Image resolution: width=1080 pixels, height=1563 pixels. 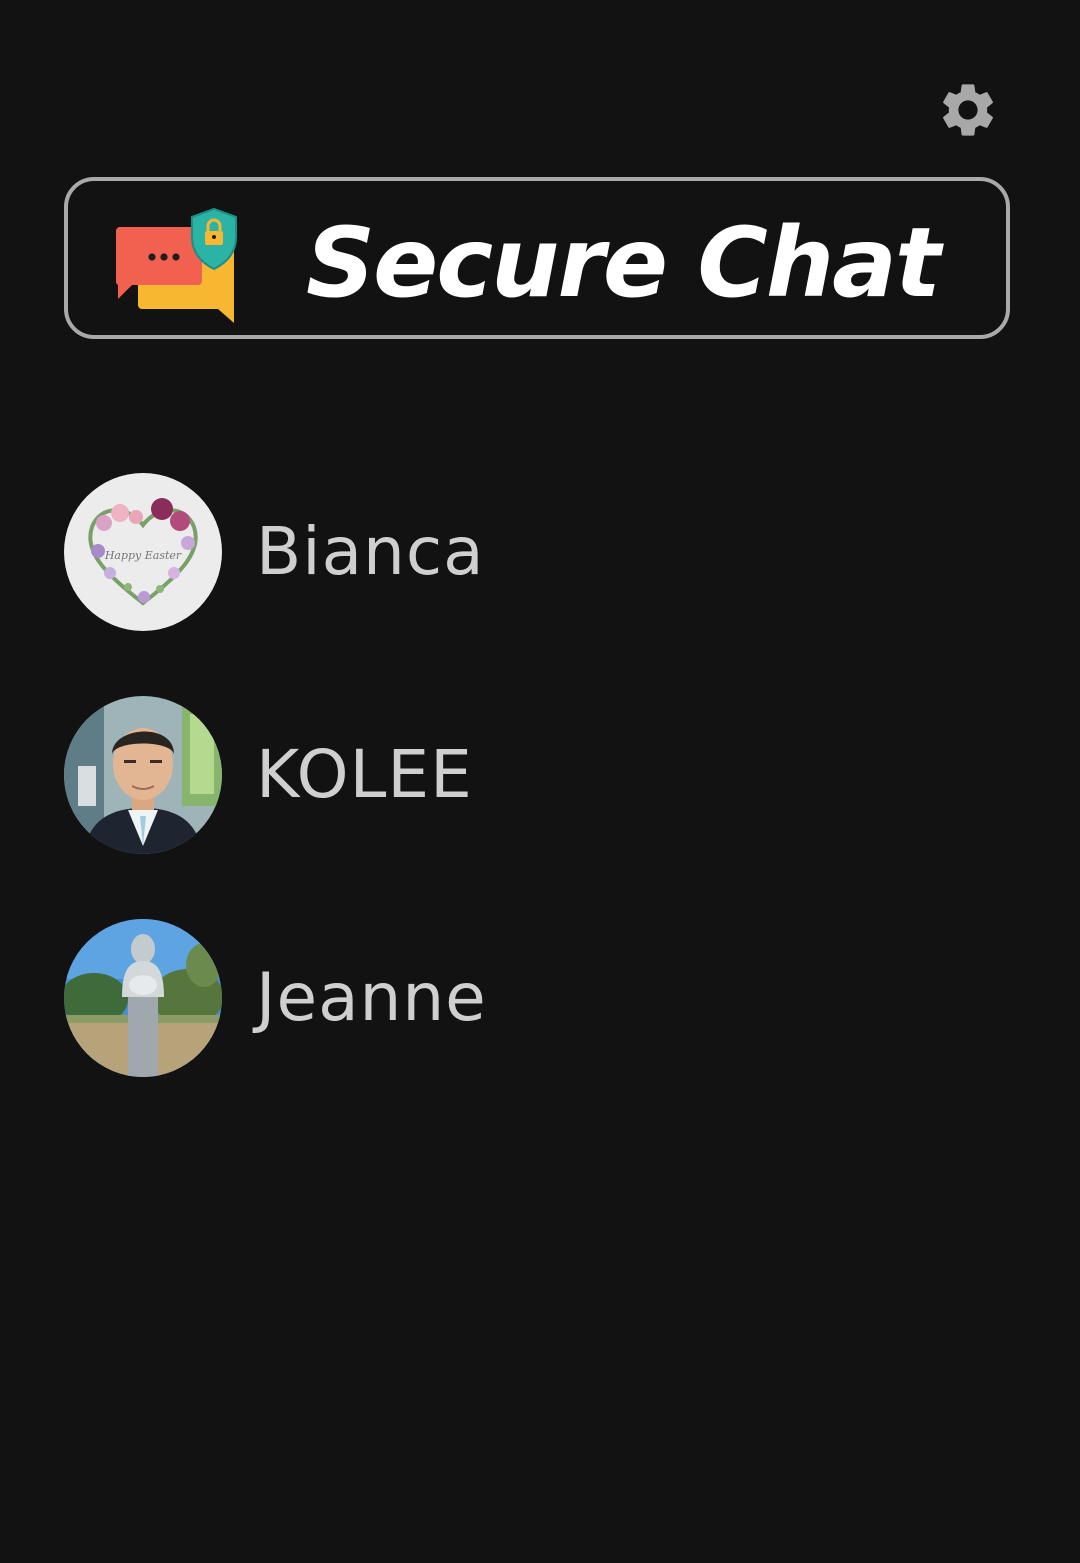 I want to click on statue-photo-avatar, so click(x=143, y=998).